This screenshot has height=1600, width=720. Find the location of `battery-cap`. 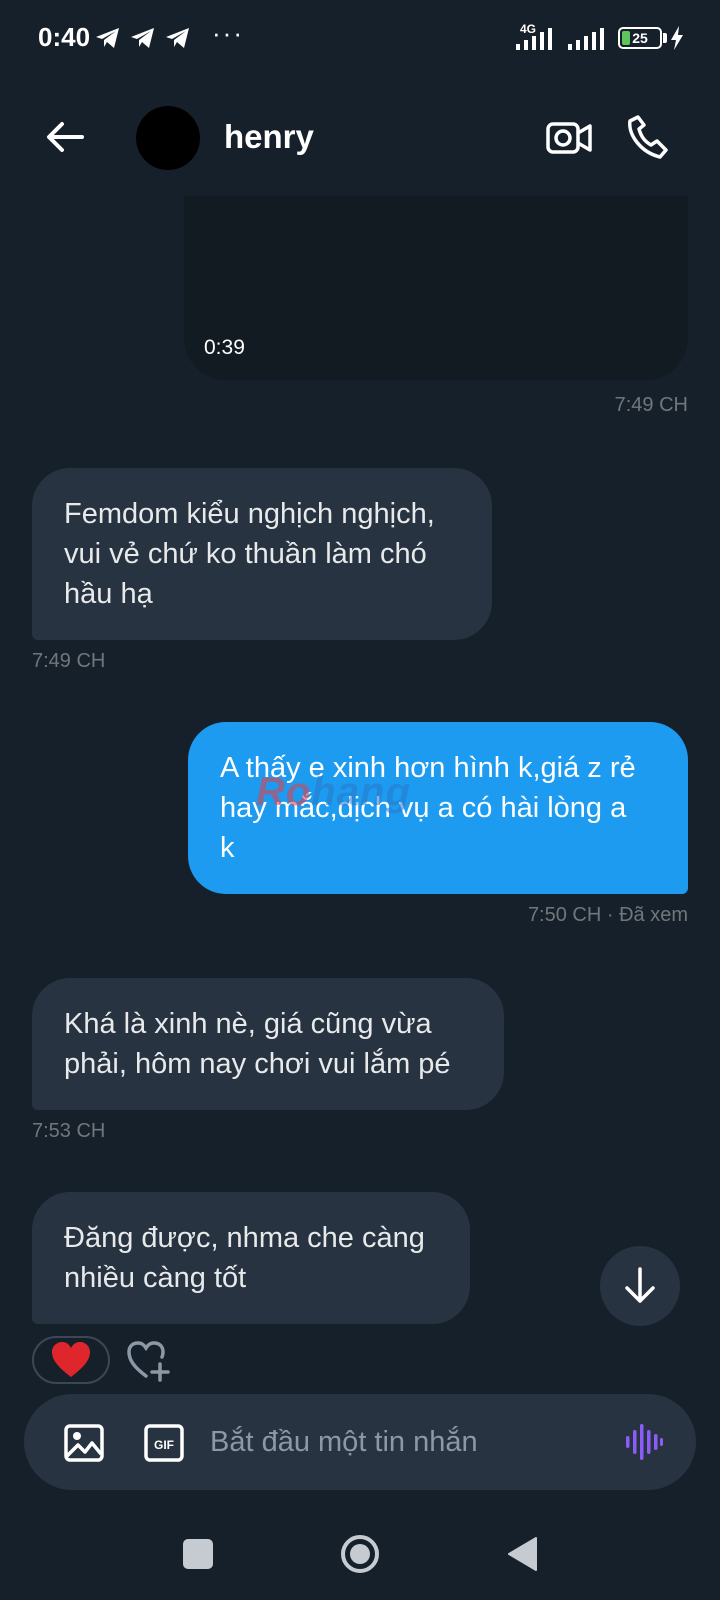

battery-cap is located at coordinates (665, 38).